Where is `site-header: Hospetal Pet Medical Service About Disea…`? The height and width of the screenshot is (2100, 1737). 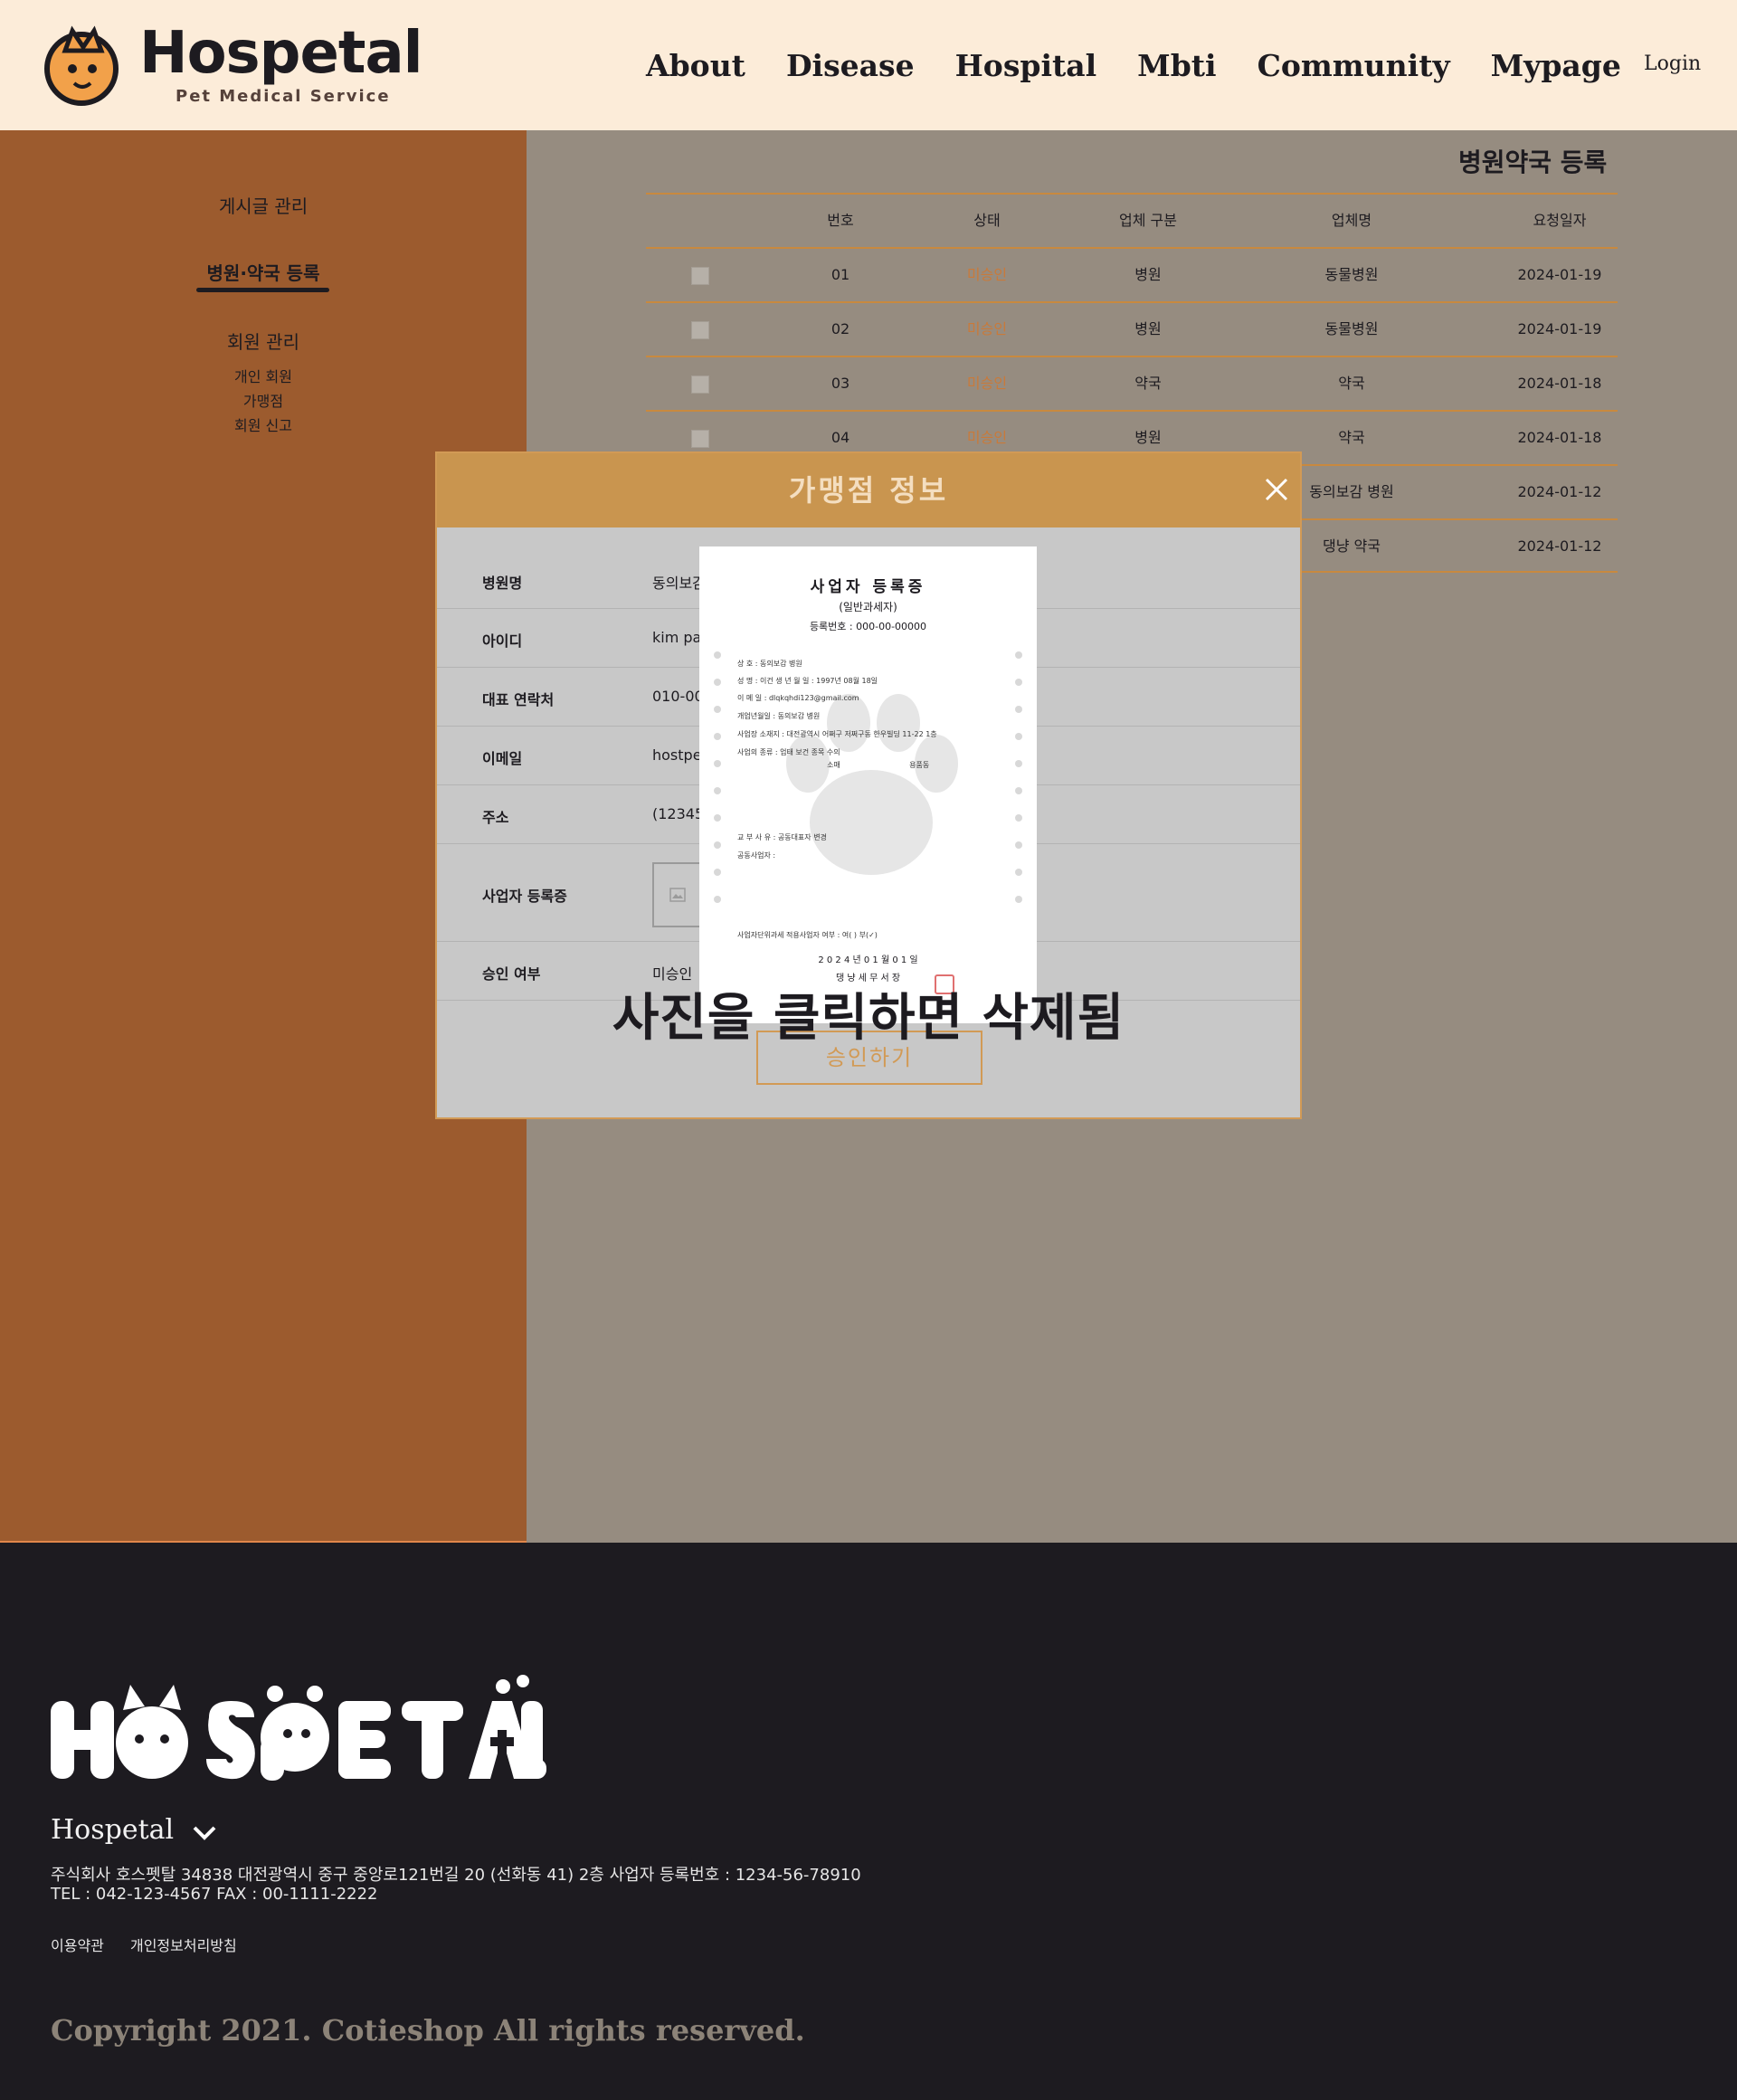 site-header: Hospetal Pet Medical Service About Disea… is located at coordinates (868, 65).